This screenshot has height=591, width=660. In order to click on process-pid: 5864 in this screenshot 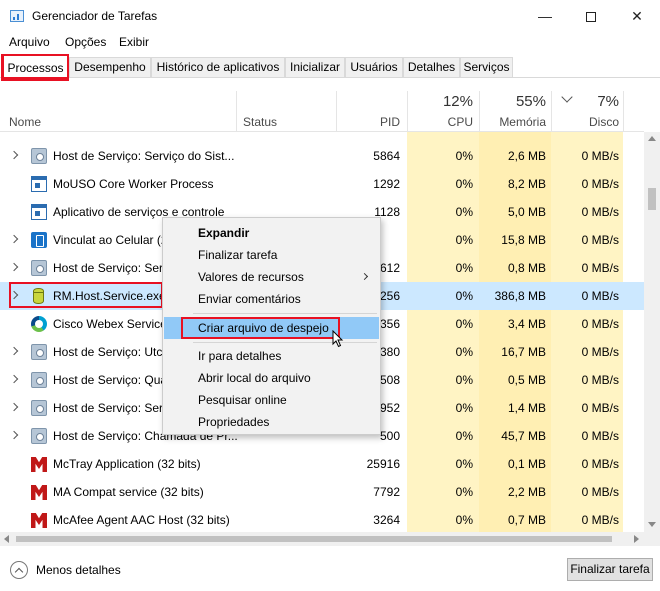, I will do `click(386, 156)`.